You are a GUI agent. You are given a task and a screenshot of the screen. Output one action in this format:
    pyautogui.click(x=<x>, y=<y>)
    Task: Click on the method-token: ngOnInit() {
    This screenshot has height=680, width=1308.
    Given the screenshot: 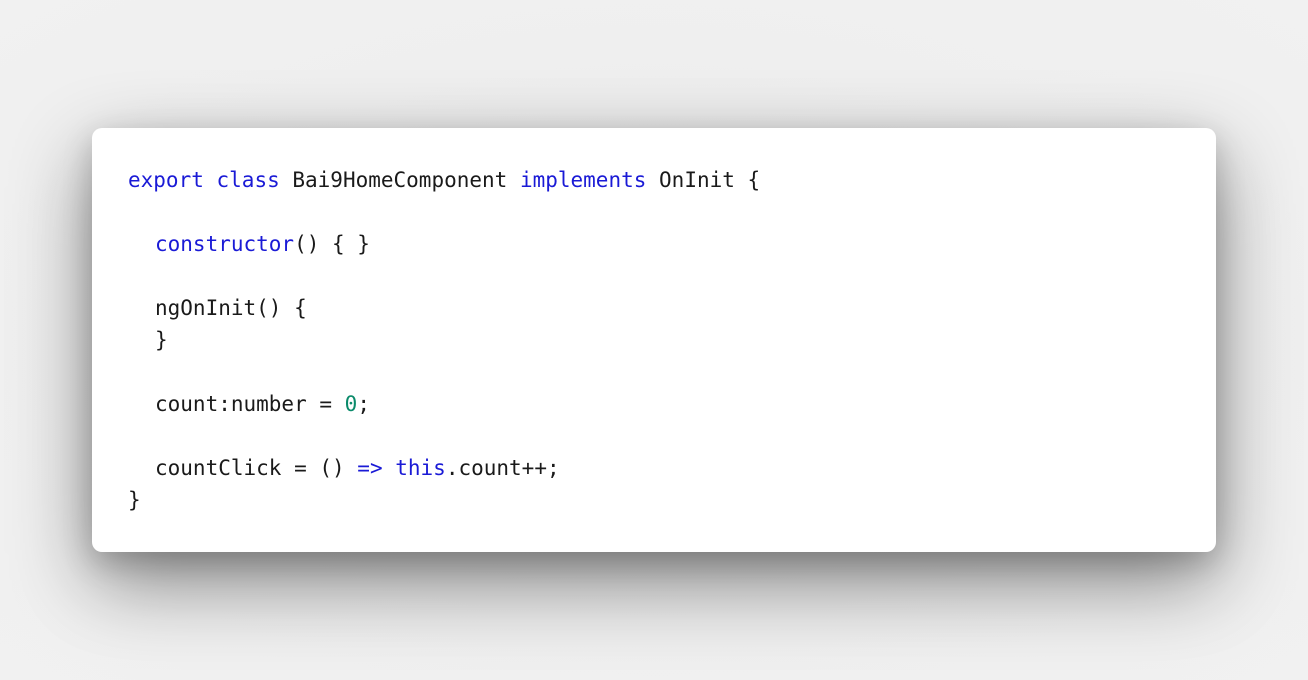 What is the action you would take?
    pyautogui.click(x=231, y=308)
    